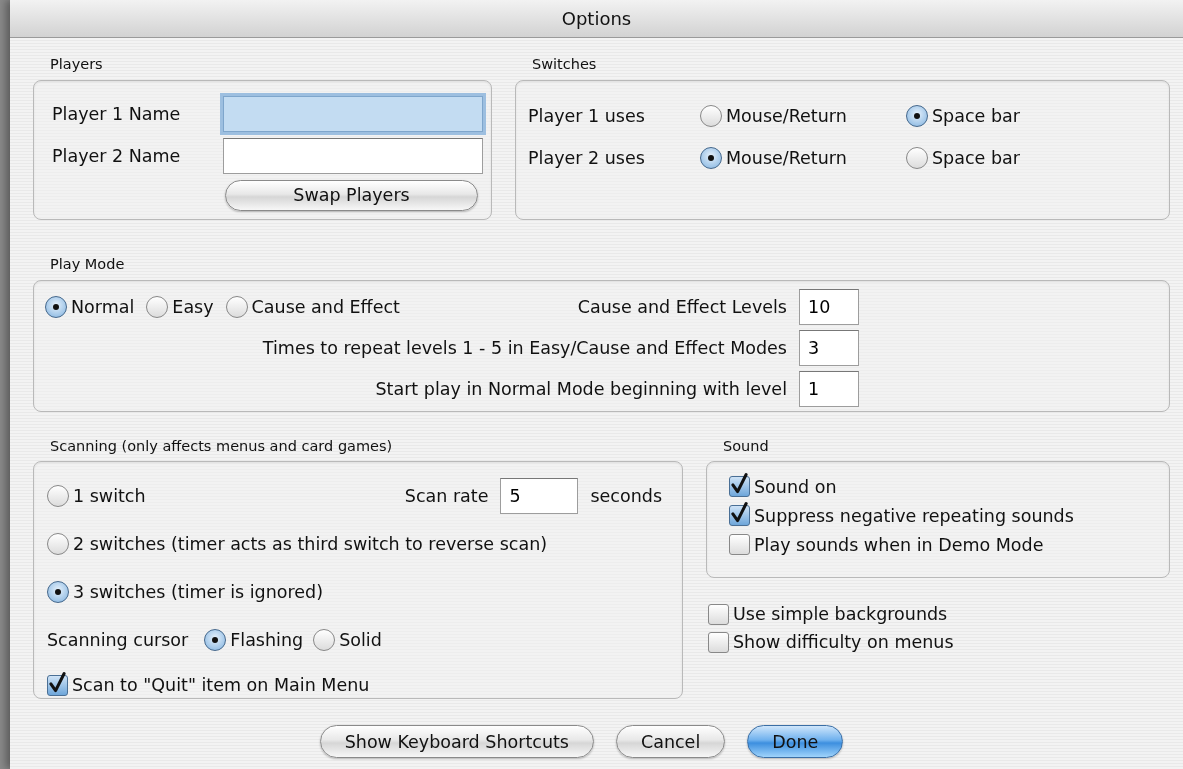 This screenshot has width=1183, height=769. I want to click on radio-option: Cause and Effect, so click(312, 307).